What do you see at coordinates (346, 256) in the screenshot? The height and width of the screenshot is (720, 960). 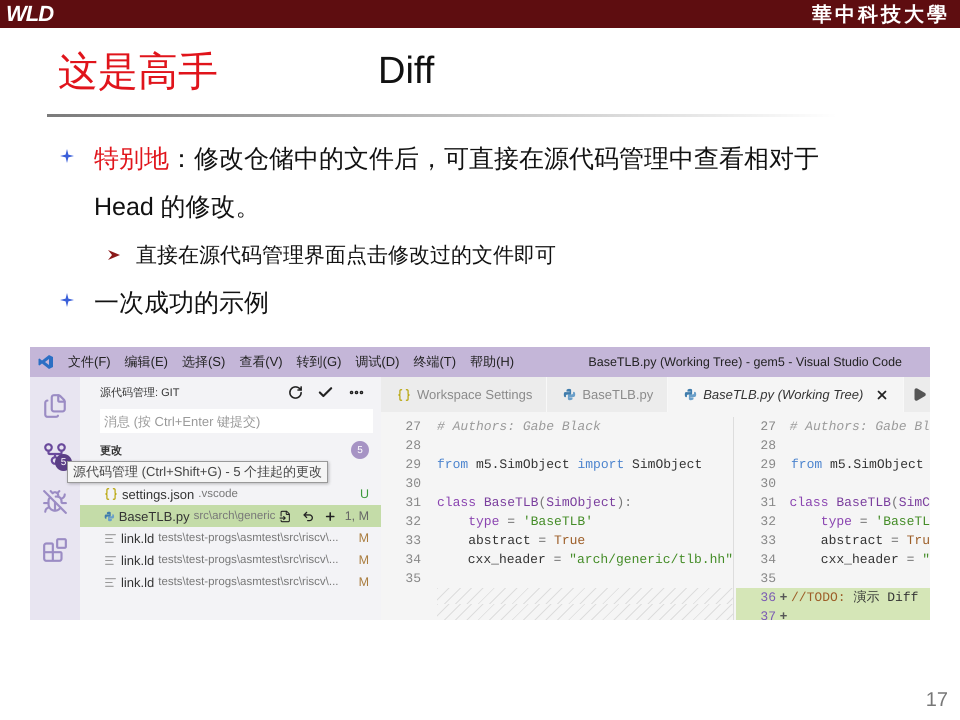 I see `sub-bullet-text: 直接在源代码管理界面点击修改过的文件即可` at bounding box center [346, 256].